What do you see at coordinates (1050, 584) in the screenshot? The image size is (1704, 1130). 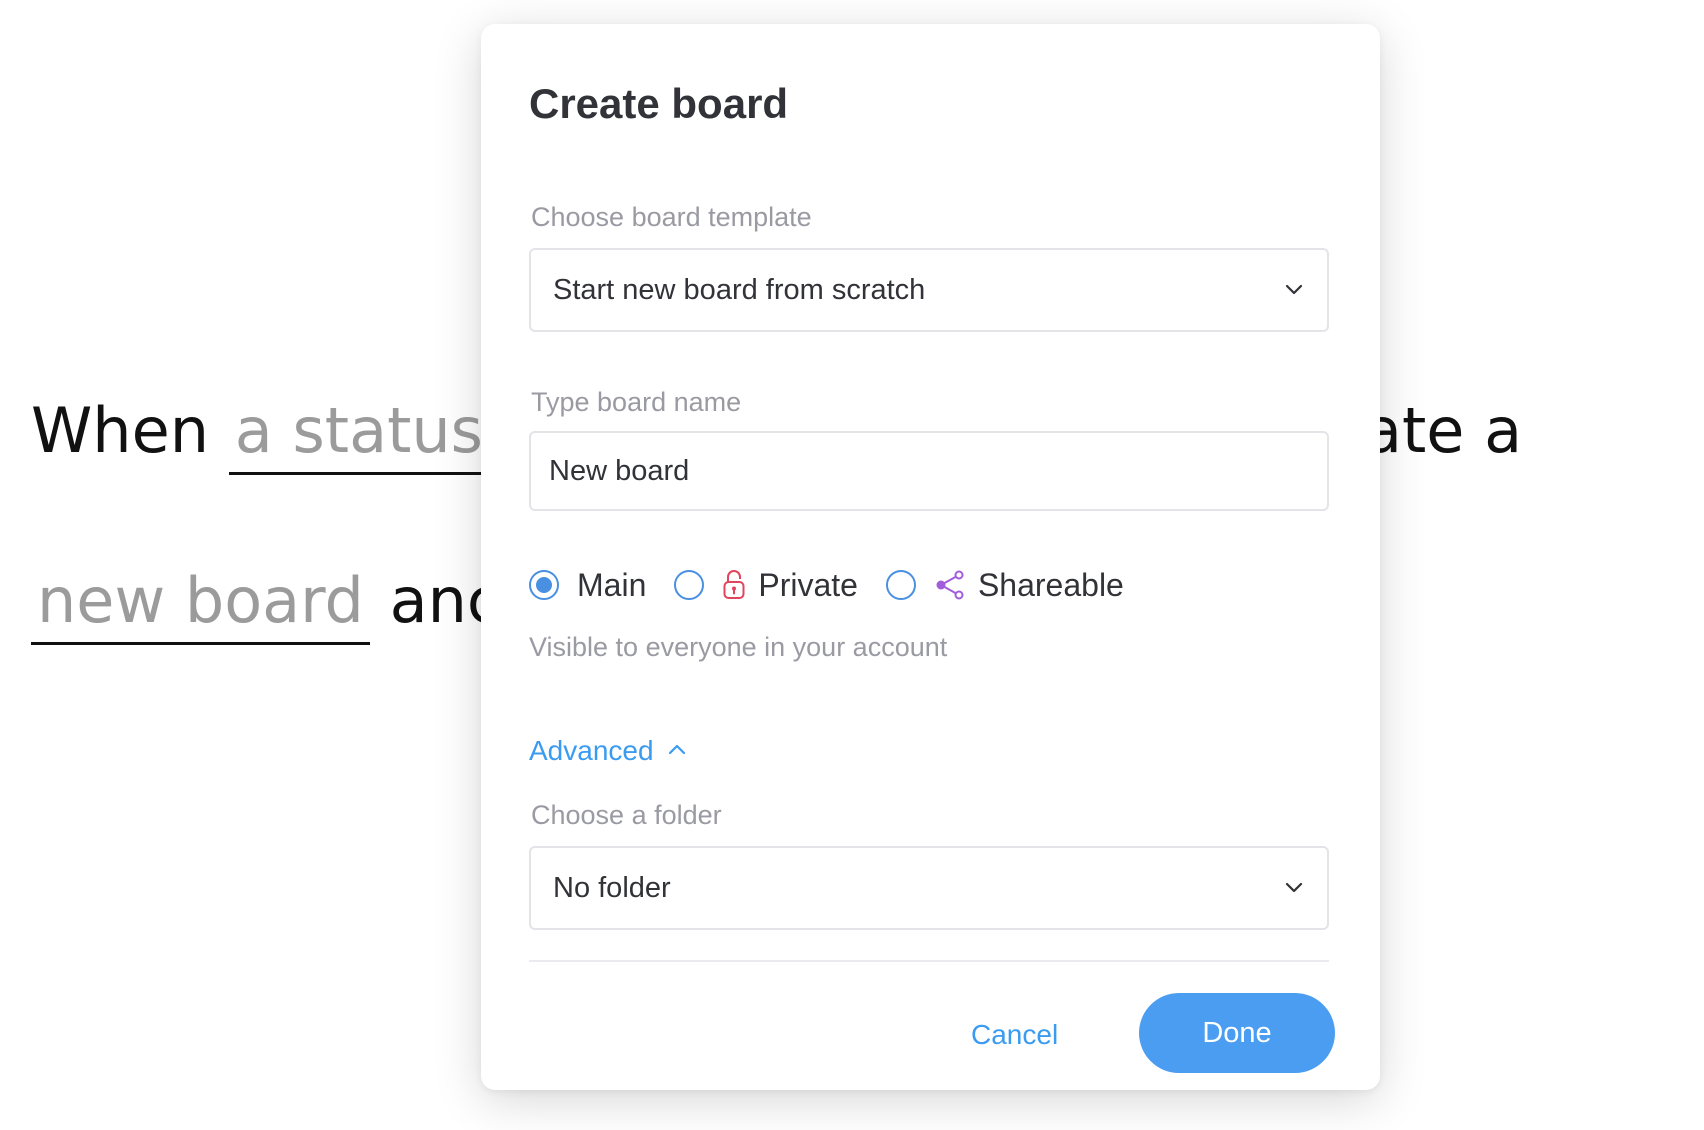 I see `privacy-shareable-label: Shareable` at bounding box center [1050, 584].